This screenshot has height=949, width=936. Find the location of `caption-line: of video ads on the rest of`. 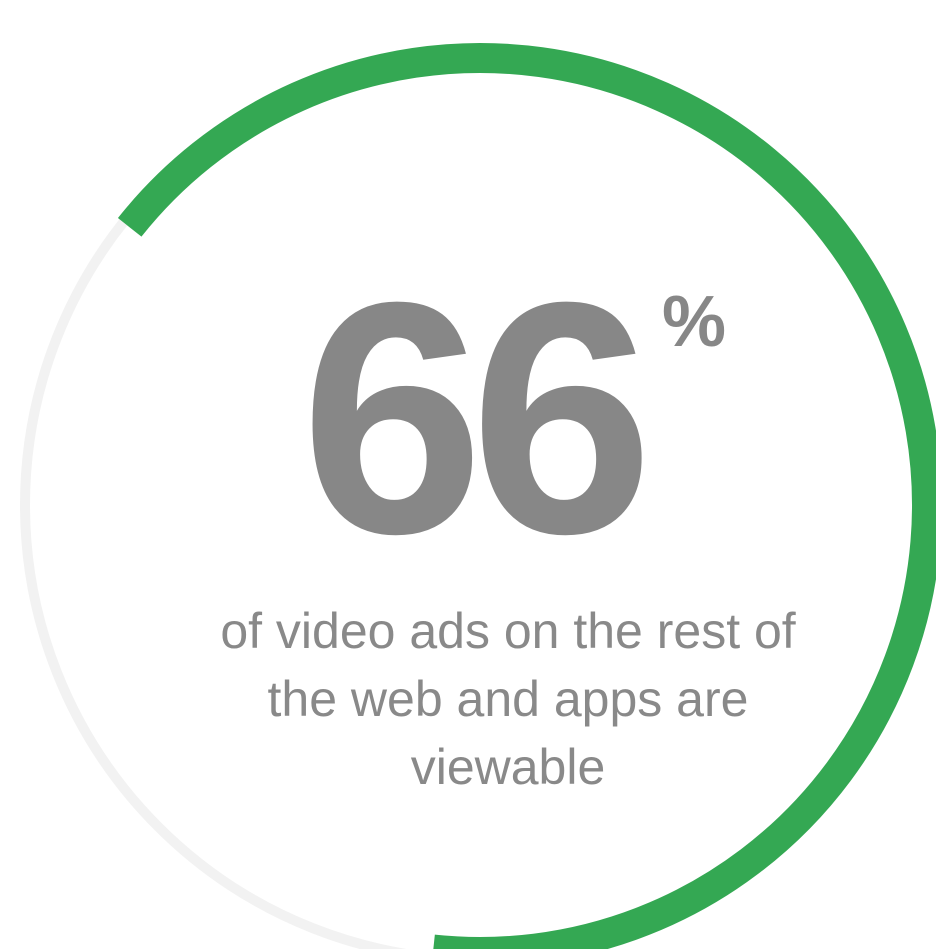

caption-line: of video ads on the rest of is located at coordinates (508, 631).